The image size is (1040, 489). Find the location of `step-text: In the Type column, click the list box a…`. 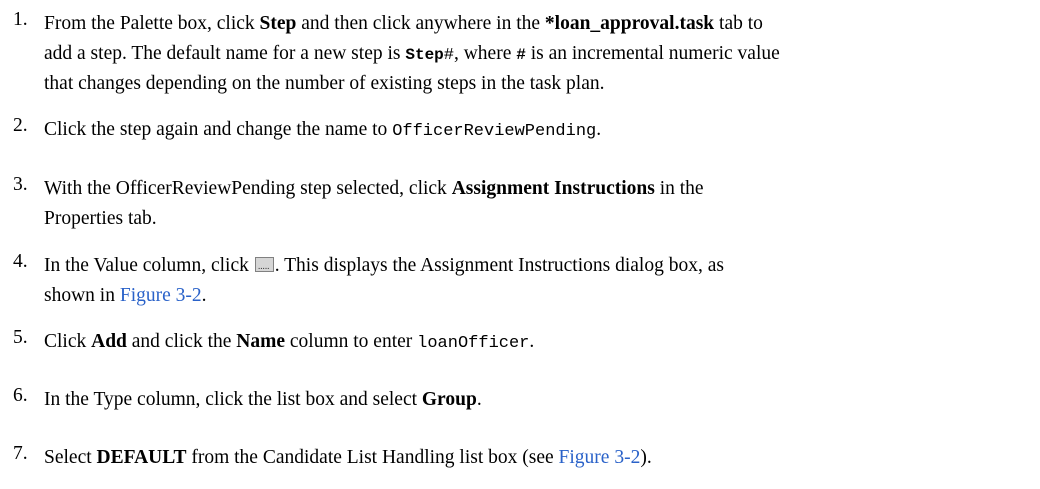

step-text: In the Type column, click the list box a… is located at coordinates (263, 399).